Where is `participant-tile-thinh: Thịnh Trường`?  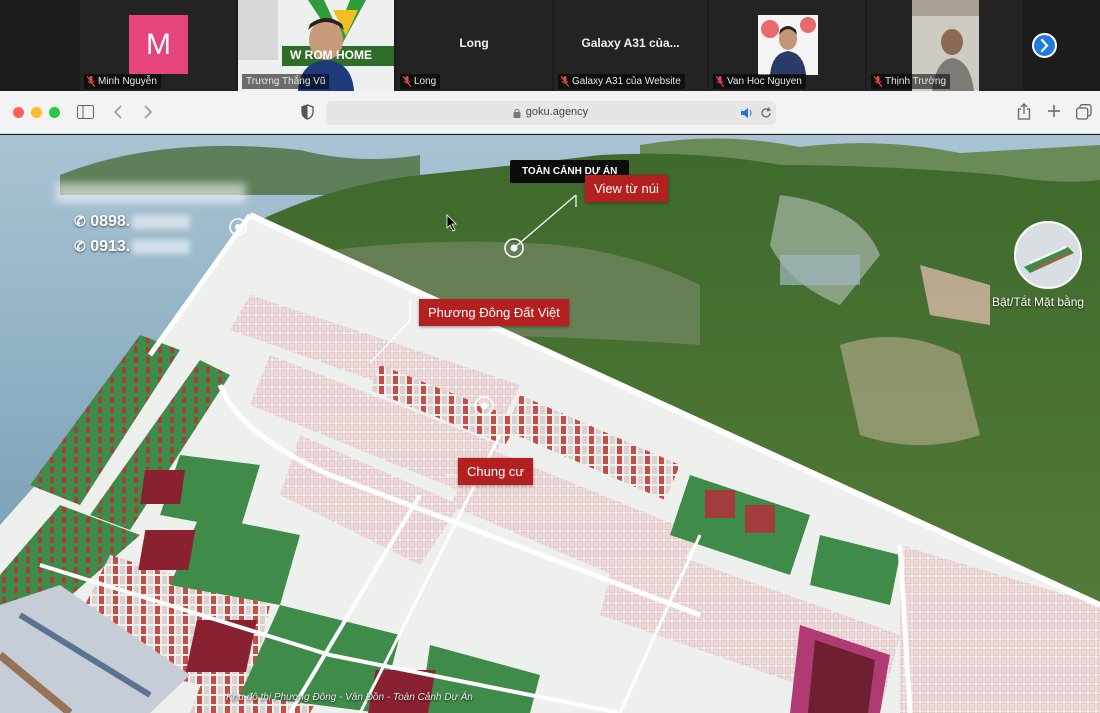 participant-tile-thinh: Thịnh Trường is located at coordinates (945, 45).